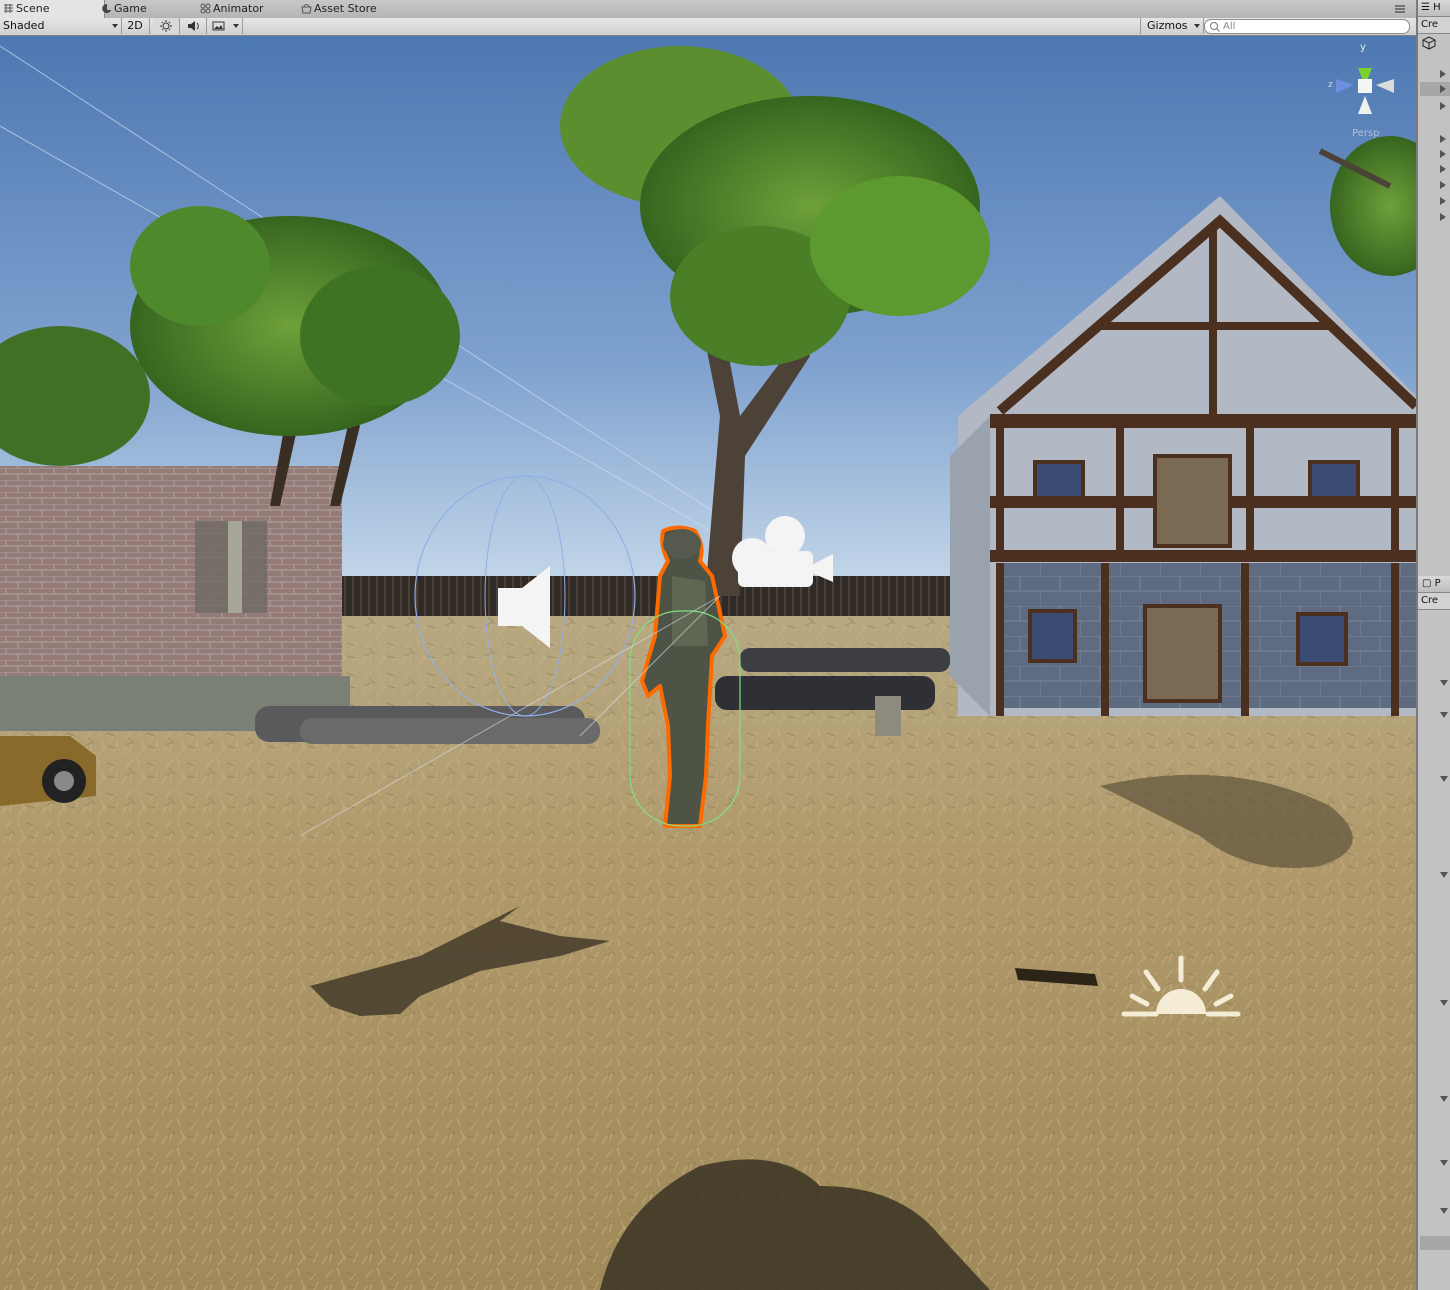  Describe the element at coordinates (106, 8) in the screenshot. I see `game-icon` at that location.